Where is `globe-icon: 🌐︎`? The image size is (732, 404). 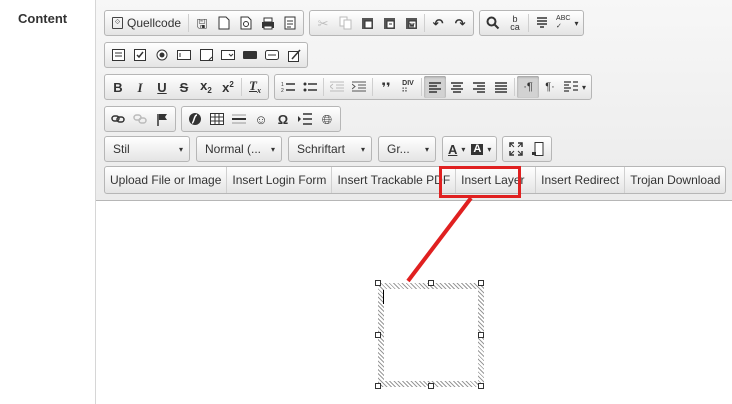
globe-icon: 🌐︎ is located at coordinates (327, 119).